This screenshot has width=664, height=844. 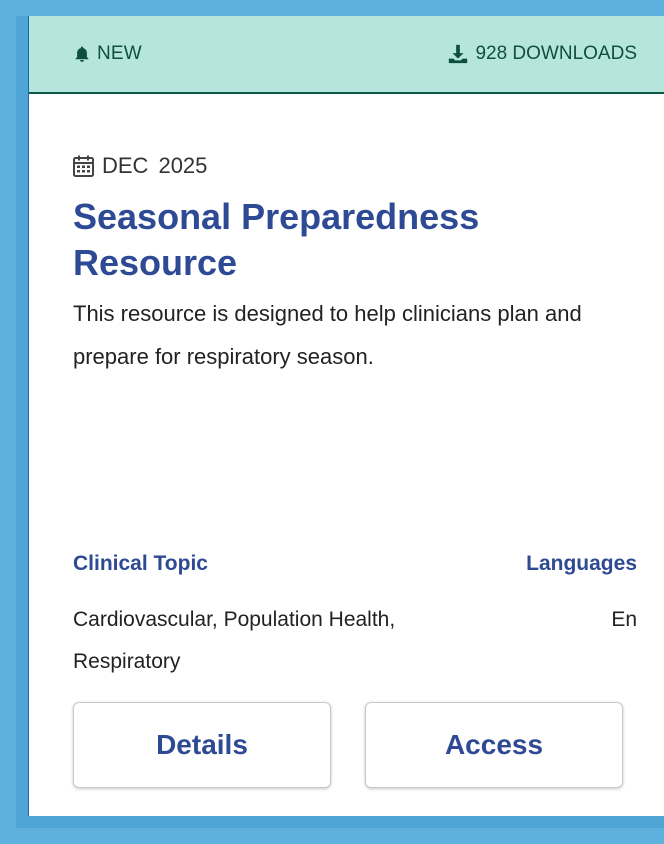 I want to click on resource-title: Seasonal Preparedness Resource, so click(x=276, y=239).